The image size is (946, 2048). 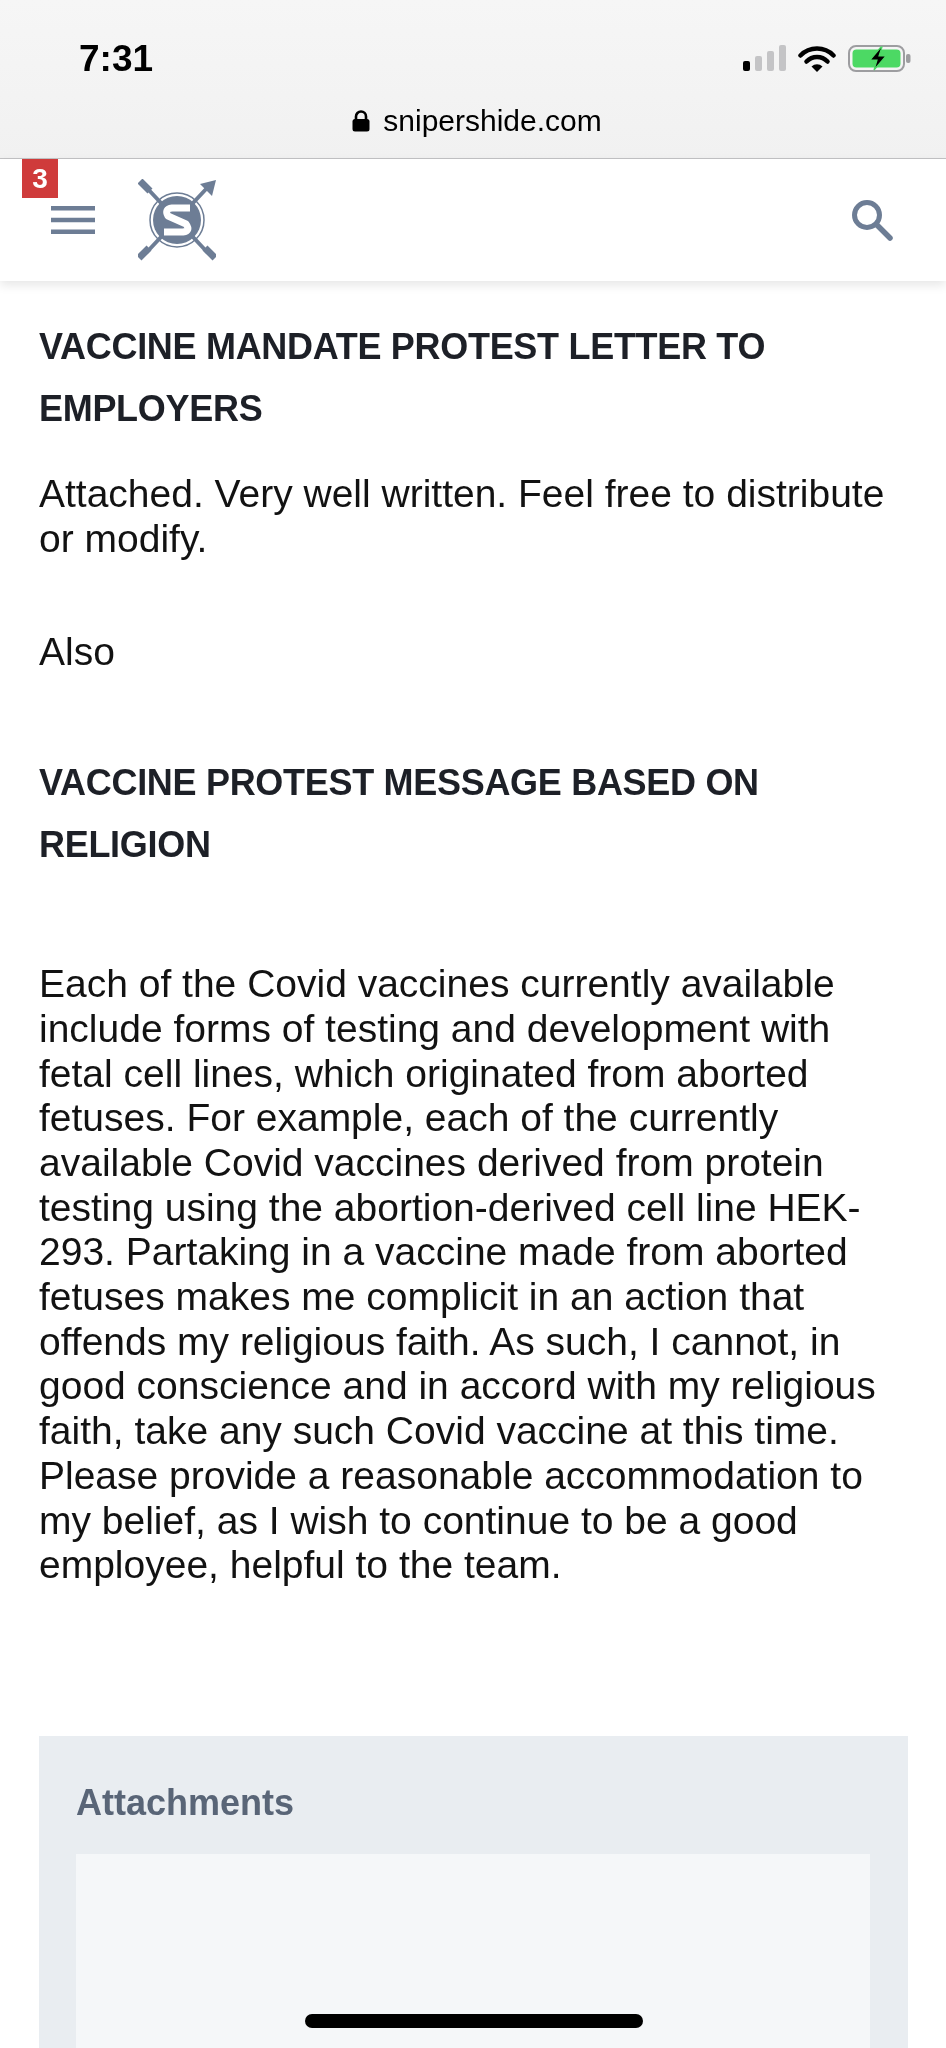 What do you see at coordinates (116, 58) in the screenshot?
I see `status-time: 7:31` at bounding box center [116, 58].